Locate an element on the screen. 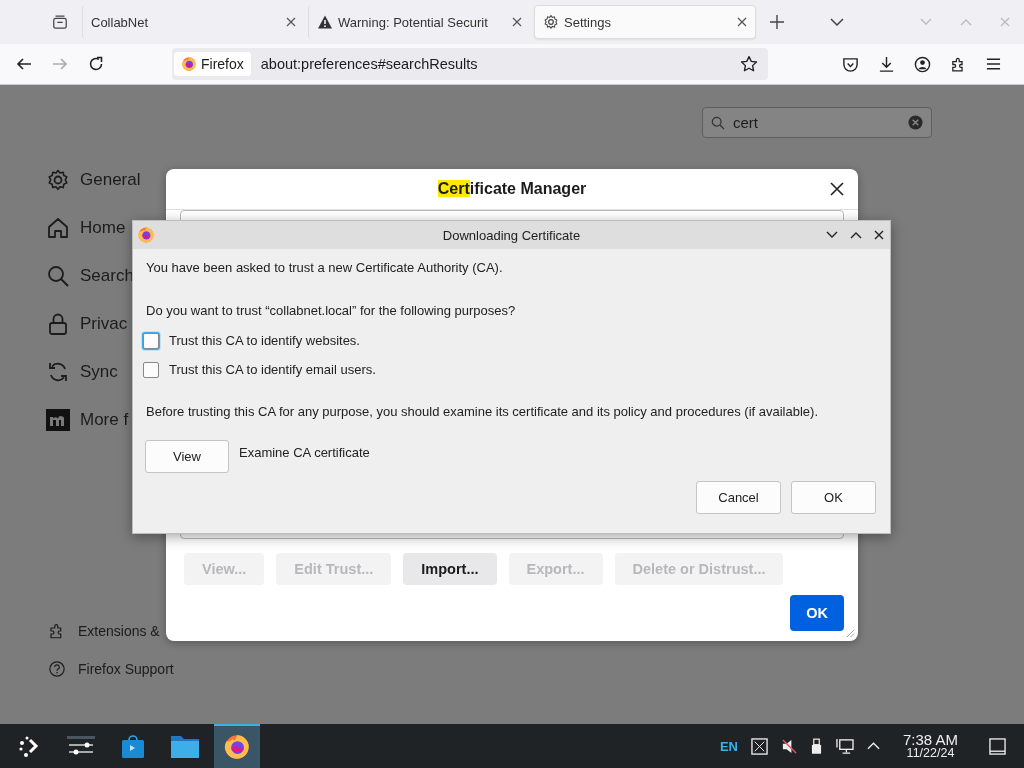 The image size is (1024, 768). category-link: Privac is located at coordinates (104, 324).